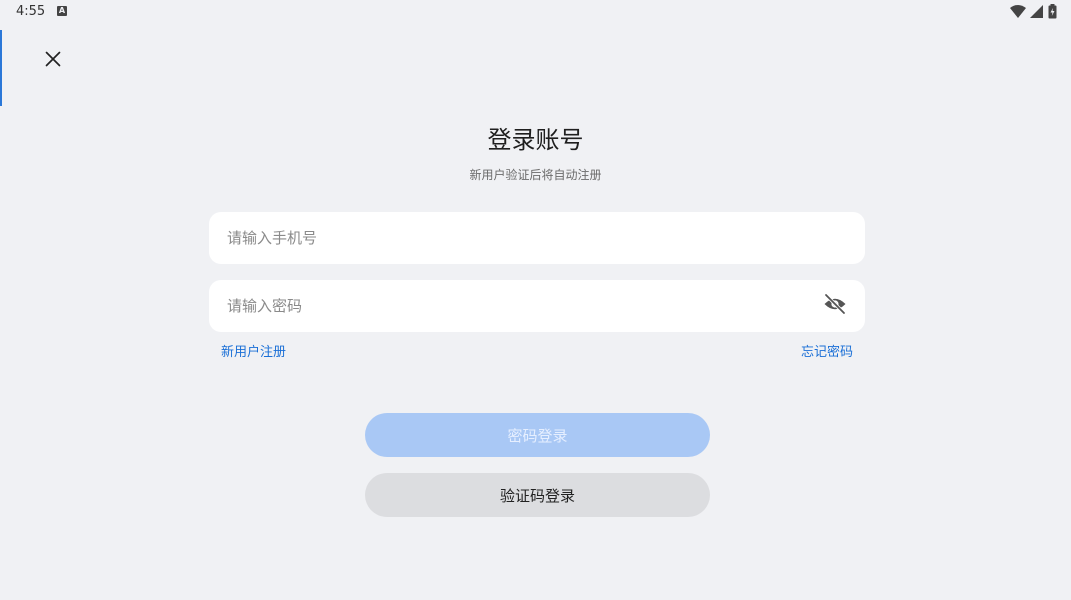 Image resolution: width=1071 pixels, height=600 pixels. I want to click on password-visibility-toggle, so click(835, 306).